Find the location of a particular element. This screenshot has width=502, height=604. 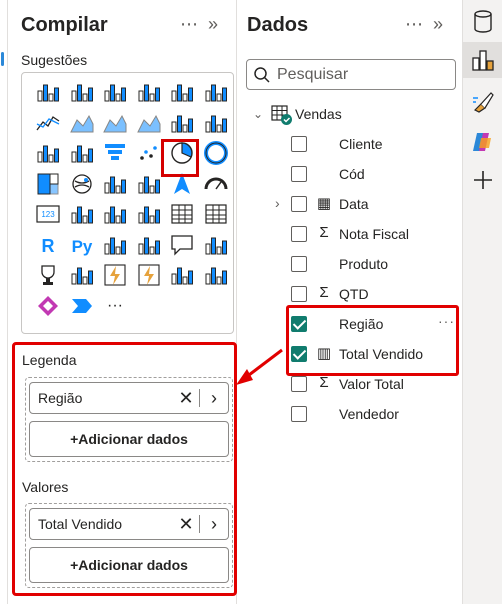

field-row: Cliente is located at coordinates (350, 144).